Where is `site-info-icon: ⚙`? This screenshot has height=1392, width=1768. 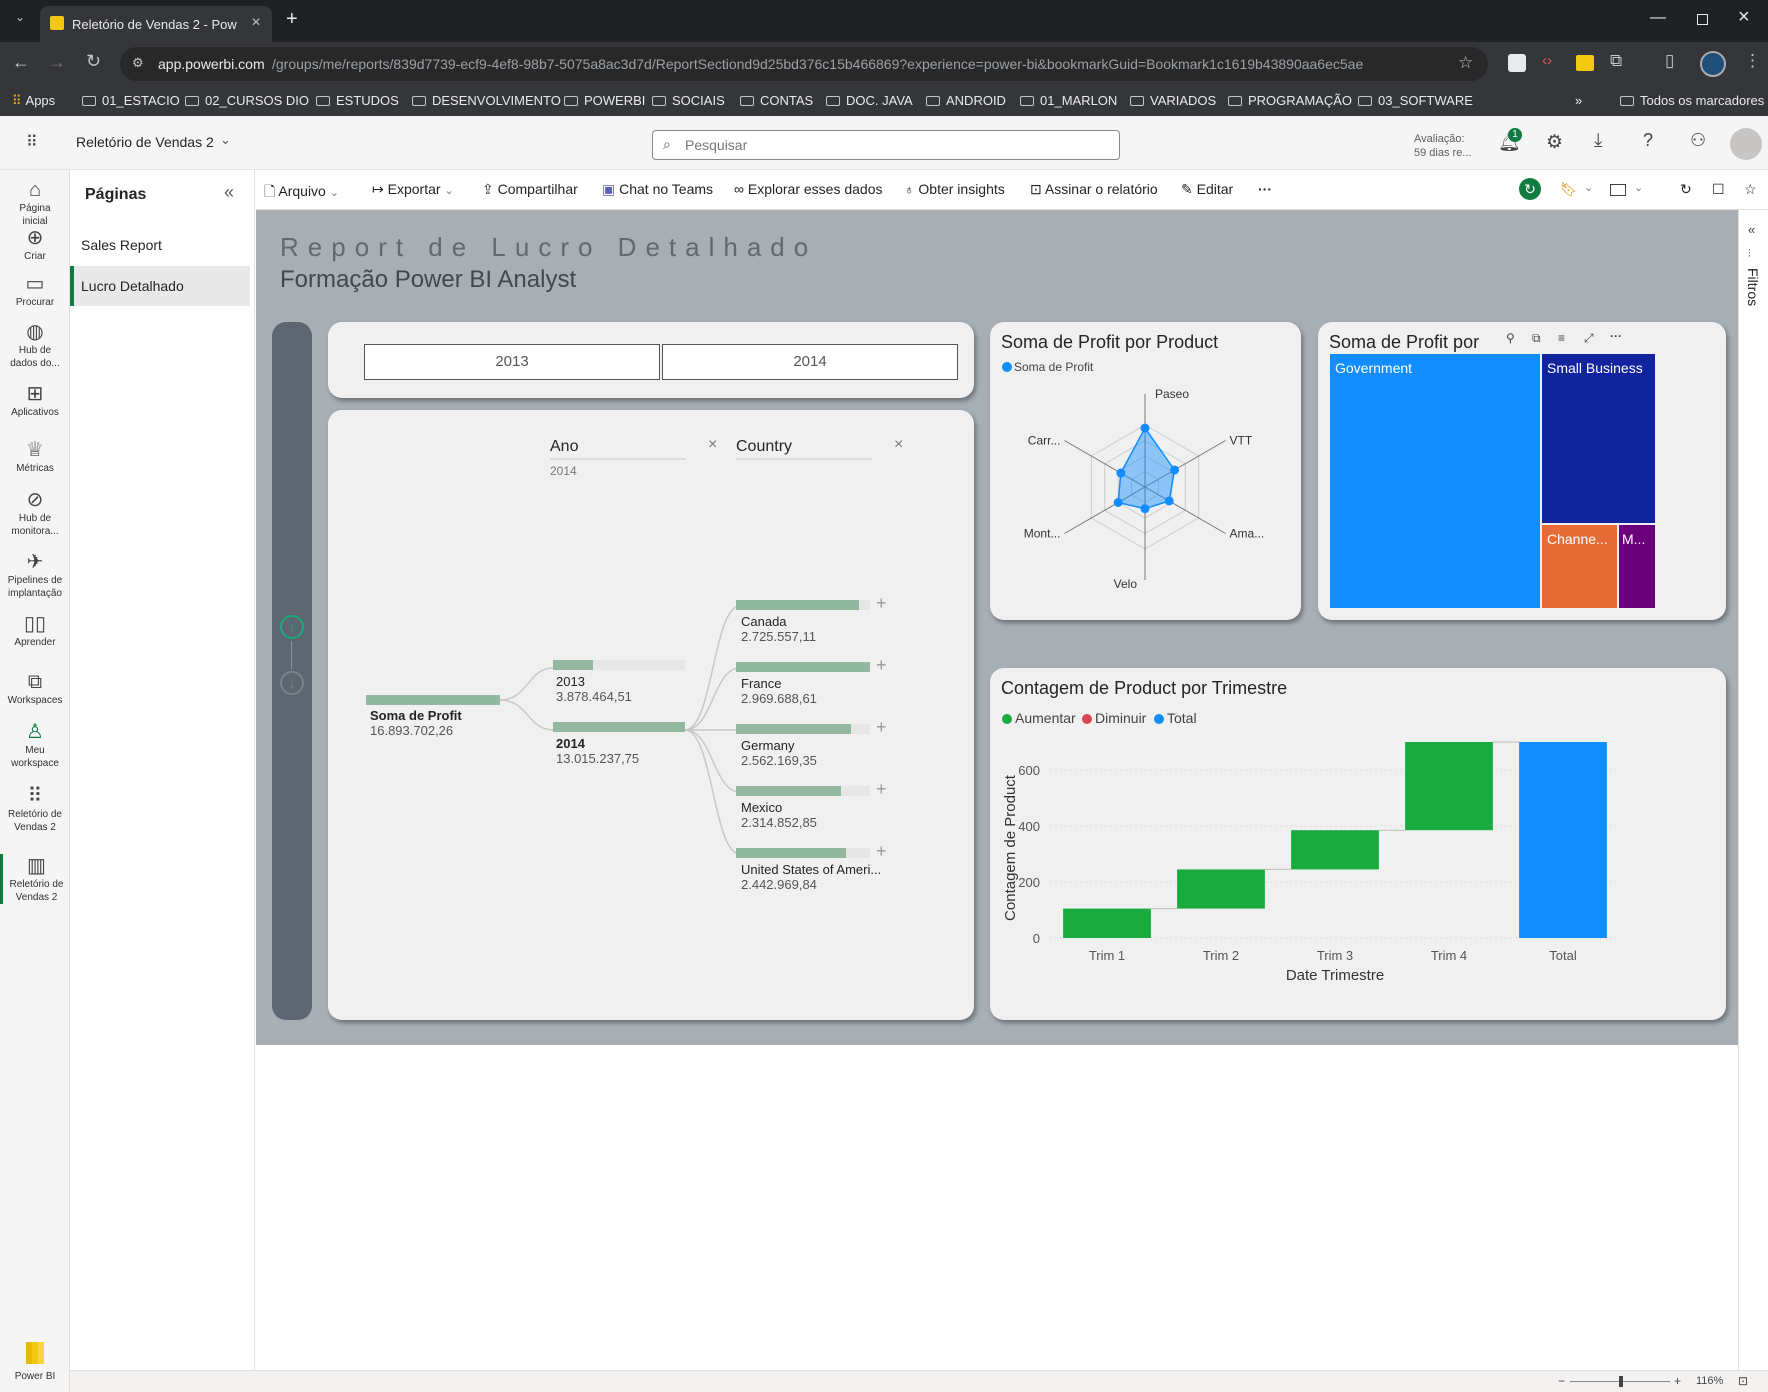
site-info-icon: ⚙ is located at coordinates (138, 63).